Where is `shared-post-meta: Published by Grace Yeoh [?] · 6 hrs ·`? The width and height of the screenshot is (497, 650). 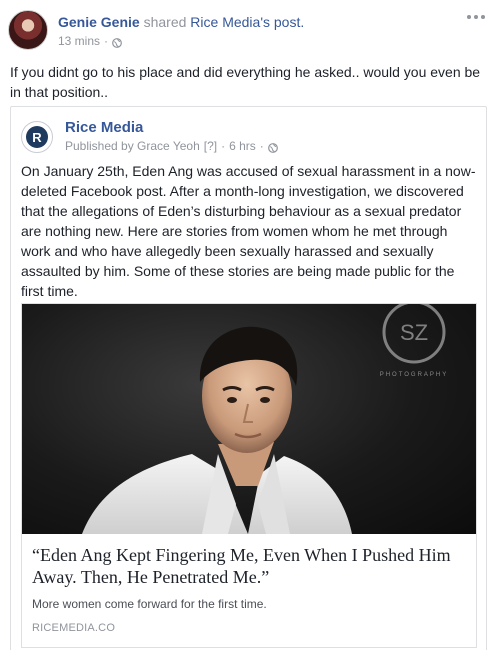 shared-post-meta: Published by Grace Yeoh [?] · 6 hrs · is located at coordinates (171, 146).